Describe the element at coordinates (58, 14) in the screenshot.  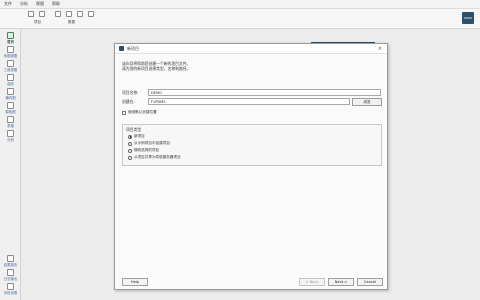
I see `save-icon` at that location.